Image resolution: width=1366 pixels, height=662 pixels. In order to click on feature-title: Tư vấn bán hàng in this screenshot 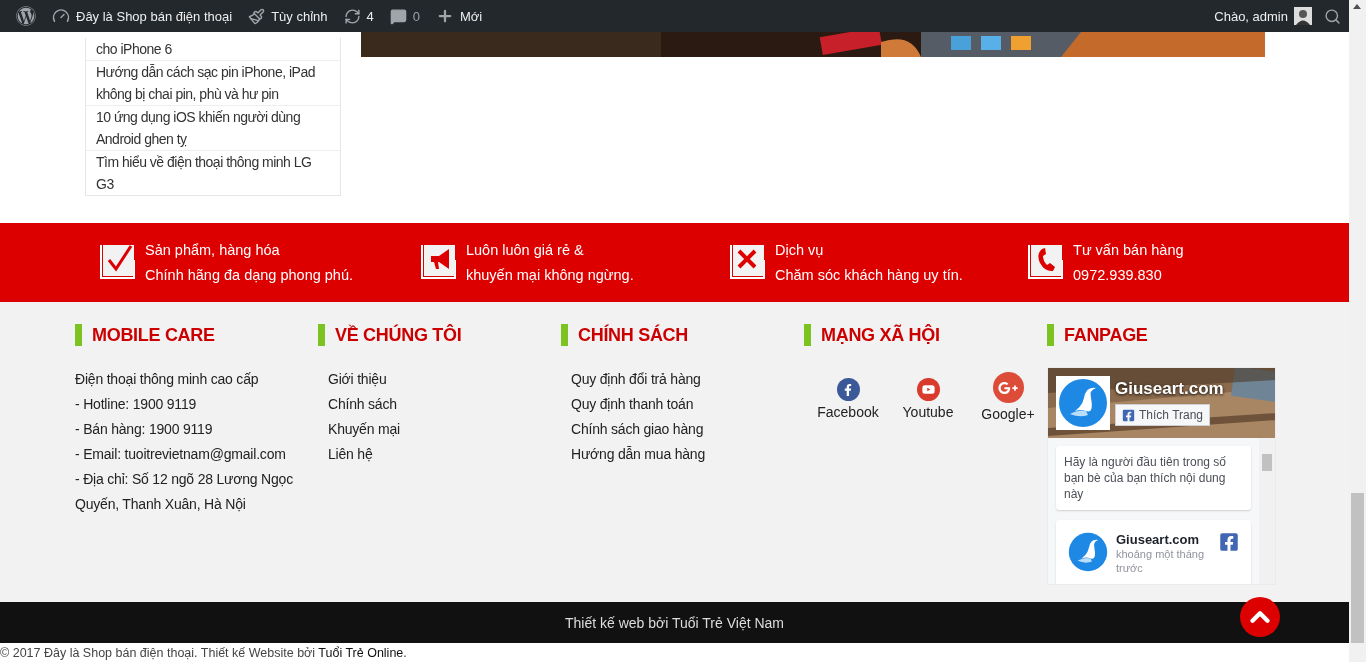, I will do `click(1128, 250)`.